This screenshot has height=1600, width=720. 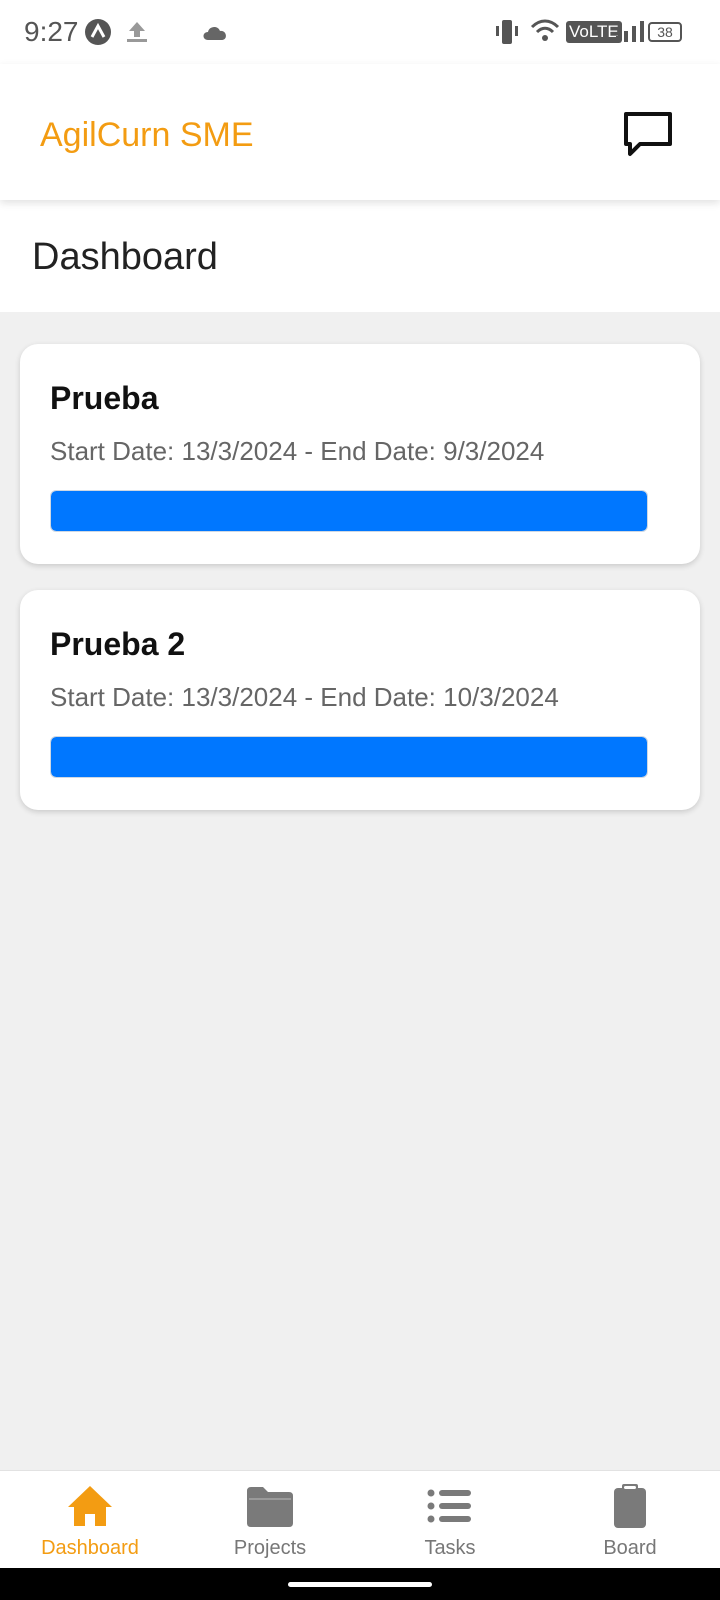 What do you see at coordinates (147, 135) in the screenshot?
I see `app-title: AgilCurn SME` at bounding box center [147, 135].